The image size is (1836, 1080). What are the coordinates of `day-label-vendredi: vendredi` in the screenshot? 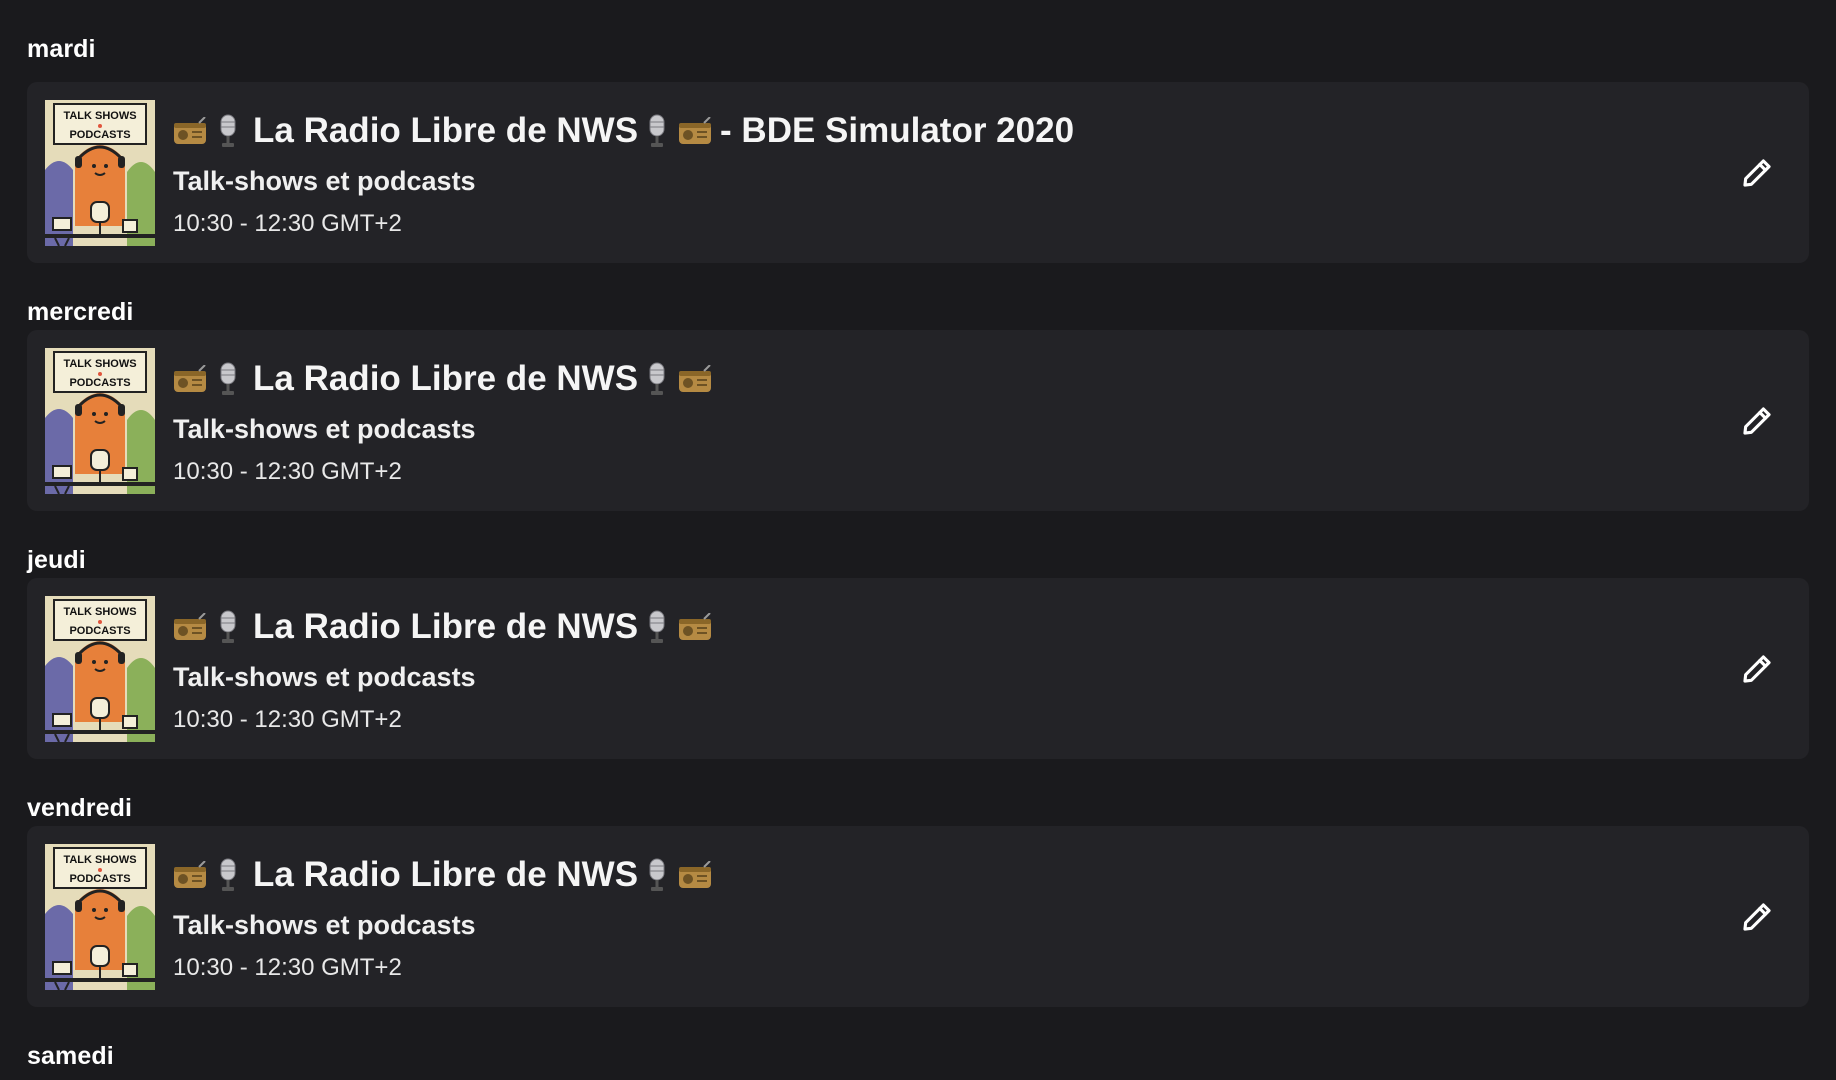 It's located at (79, 808).